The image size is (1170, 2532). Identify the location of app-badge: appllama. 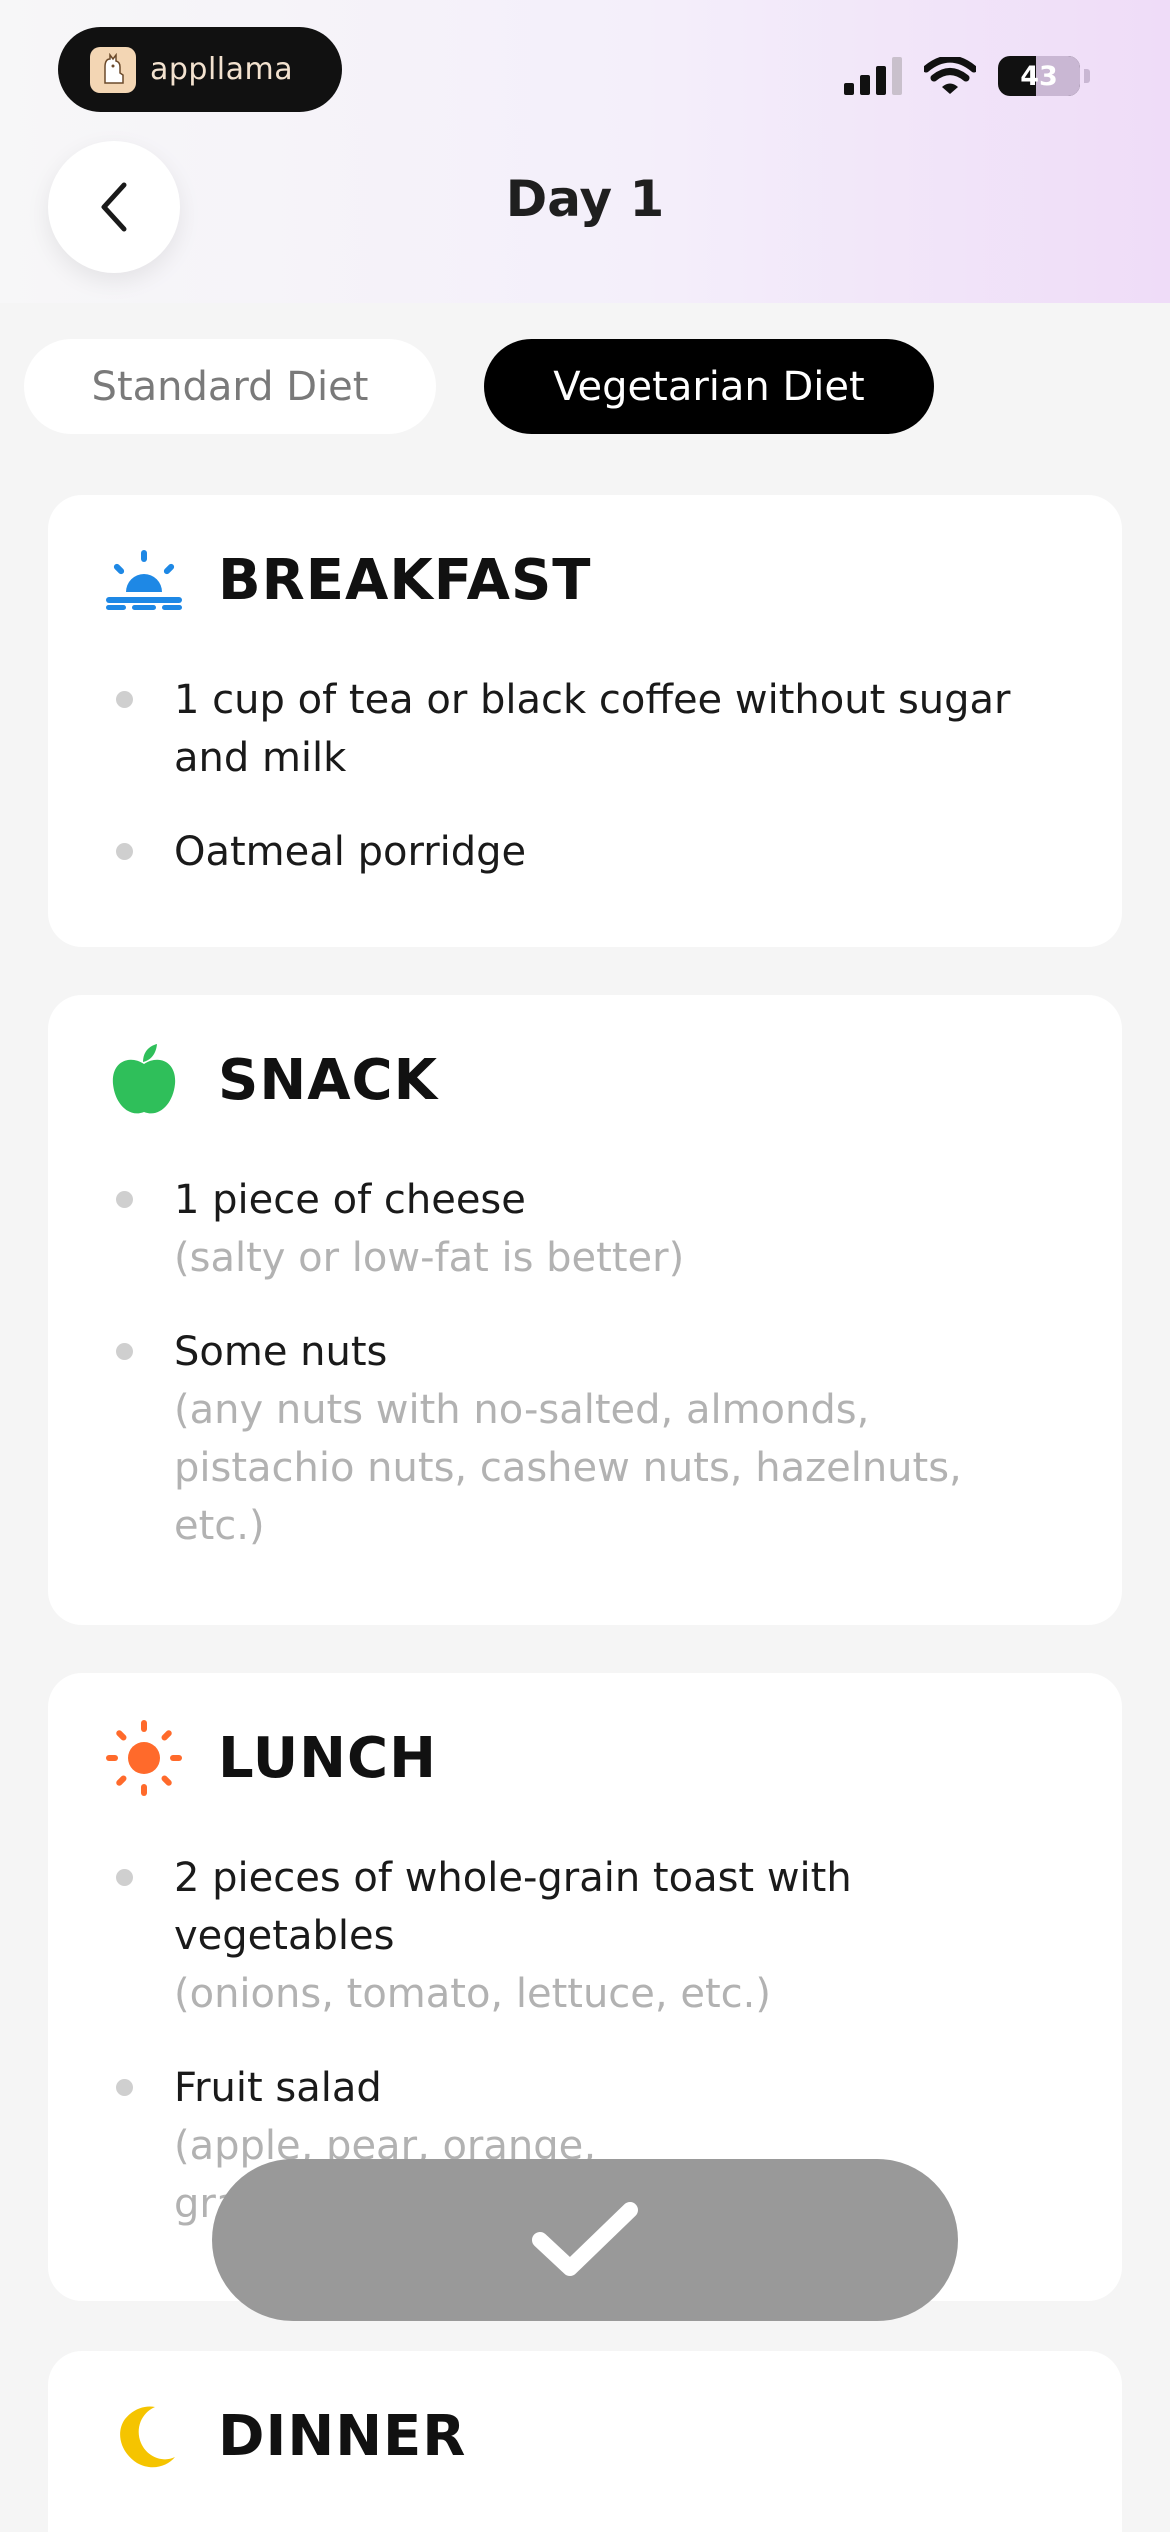
(200, 69).